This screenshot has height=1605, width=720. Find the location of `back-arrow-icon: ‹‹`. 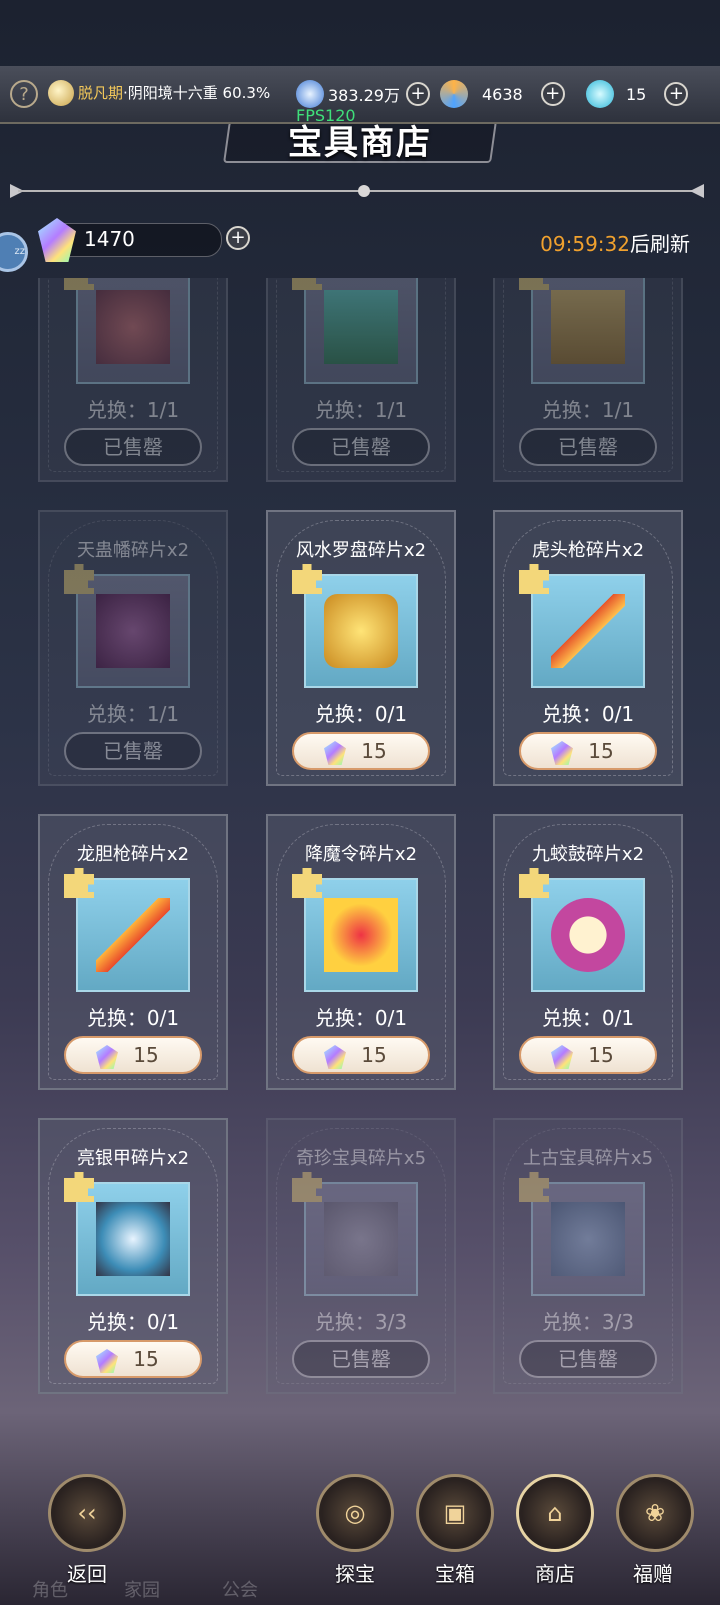

back-arrow-icon: ‹‹ is located at coordinates (87, 1513).